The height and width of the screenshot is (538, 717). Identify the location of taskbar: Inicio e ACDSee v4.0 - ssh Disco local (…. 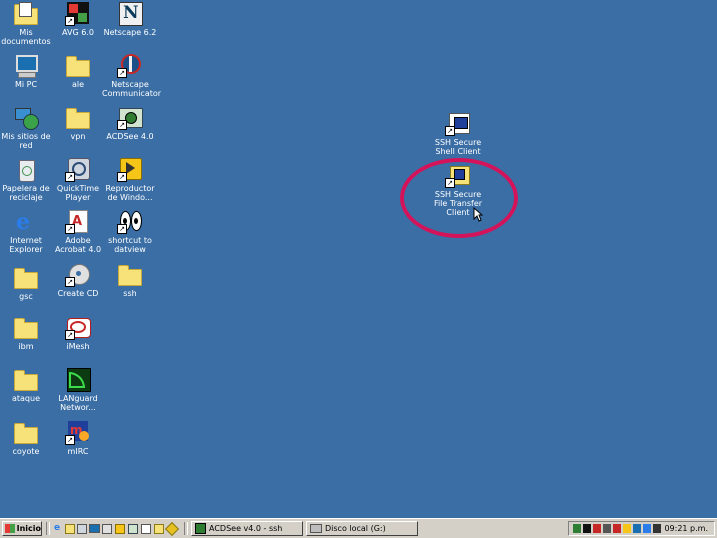
(358, 528).